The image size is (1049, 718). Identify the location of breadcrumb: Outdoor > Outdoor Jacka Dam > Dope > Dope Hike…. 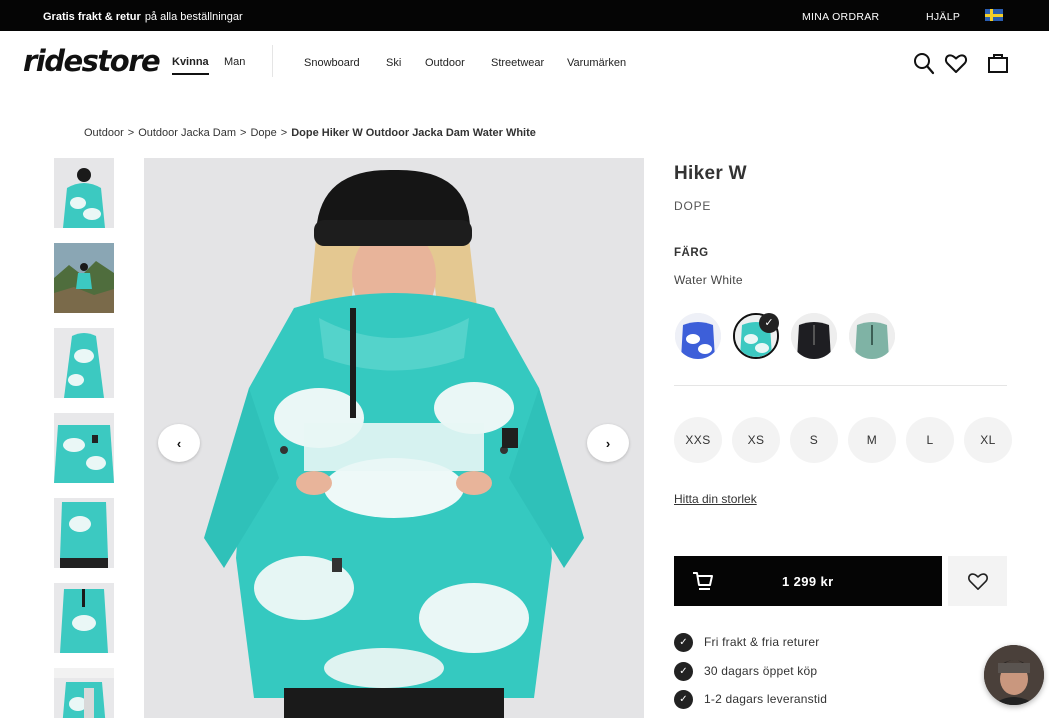
(310, 133).